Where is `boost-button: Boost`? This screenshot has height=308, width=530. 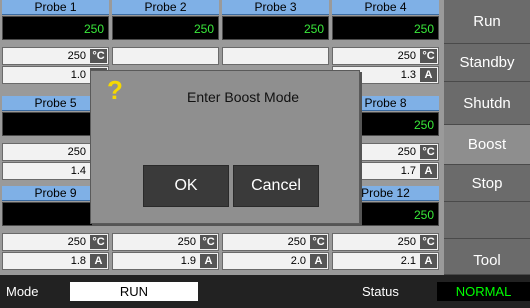 boost-button: Boost is located at coordinates (487, 145).